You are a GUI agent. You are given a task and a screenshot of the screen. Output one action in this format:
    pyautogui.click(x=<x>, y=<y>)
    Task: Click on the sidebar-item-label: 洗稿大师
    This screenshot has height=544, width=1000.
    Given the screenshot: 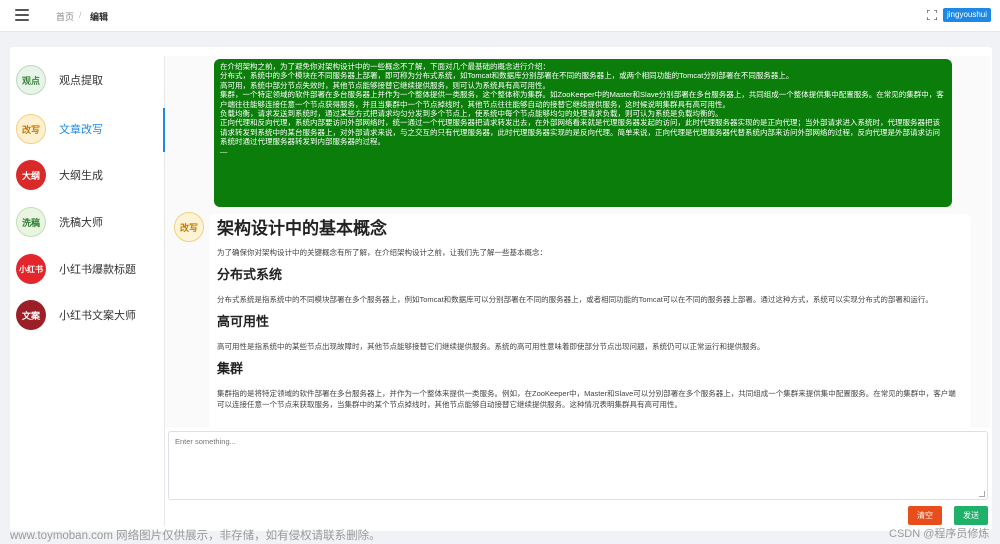 What is the action you would take?
    pyautogui.click(x=81, y=223)
    